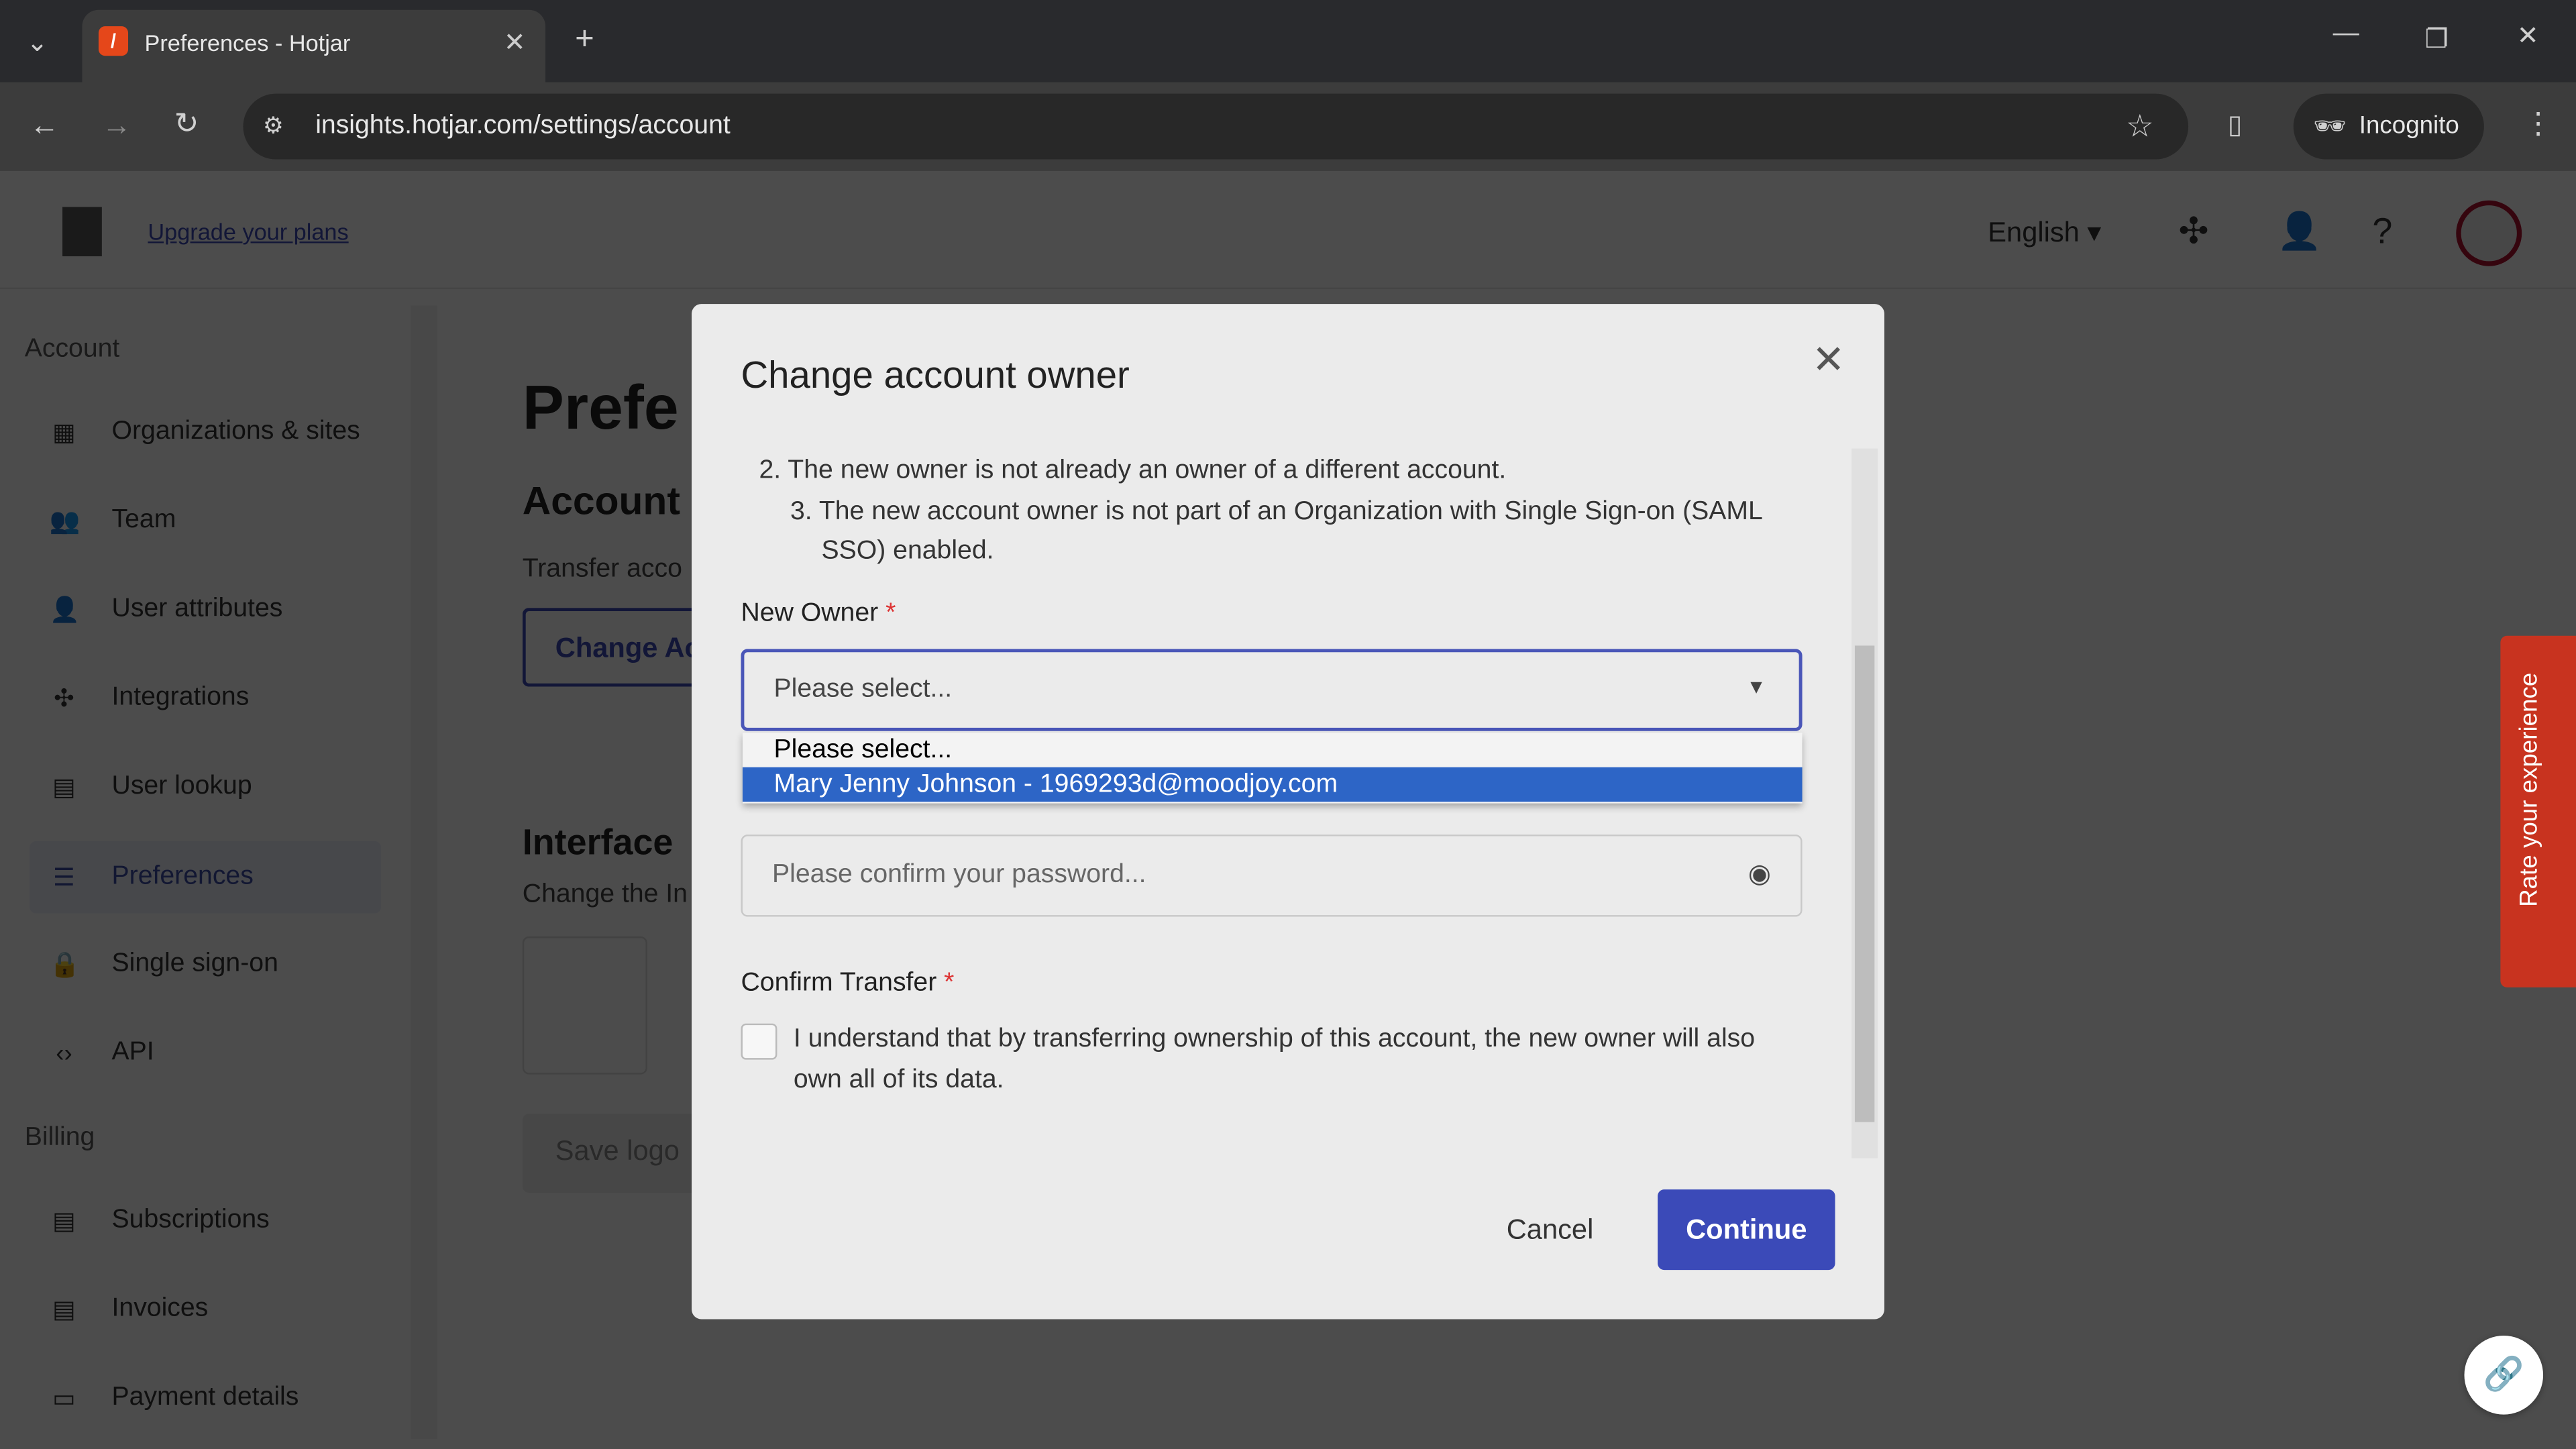  Describe the element at coordinates (186, 124) in the screenshot. I see `reload-icon: ↻` at that location.